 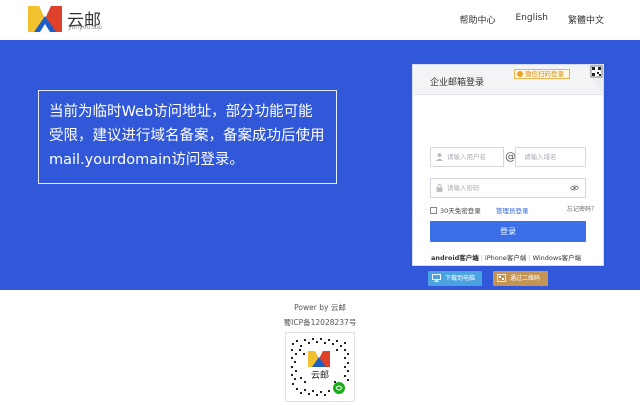 What do you see at coordinates (45, 19) in the screenshot?
I see `yunyou-logo-icon` at bounding box center [45, 19].